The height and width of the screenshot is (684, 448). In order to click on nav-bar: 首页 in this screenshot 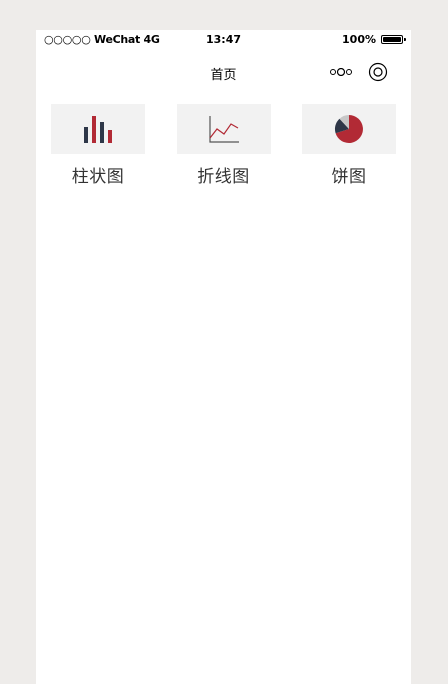, I will do `click(223, 72)`.